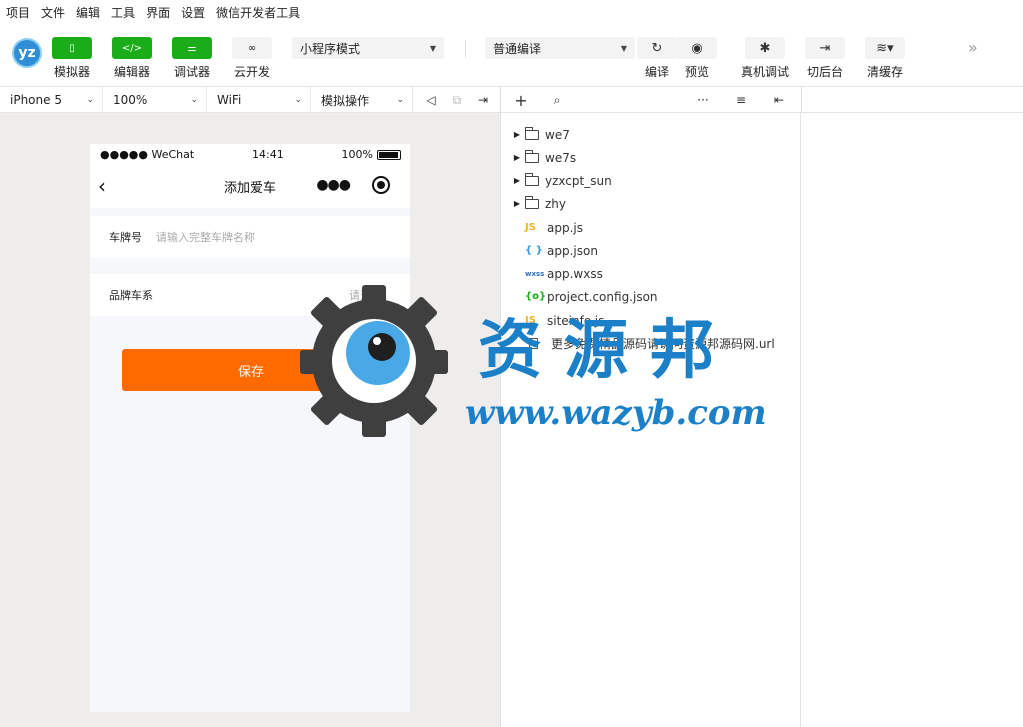 The image size is (1023, 727). What do you see at coordinates (345, 100) in the screenshot?
I see `operation-select-value: 模拟操作` at bounding box center [345, 100].